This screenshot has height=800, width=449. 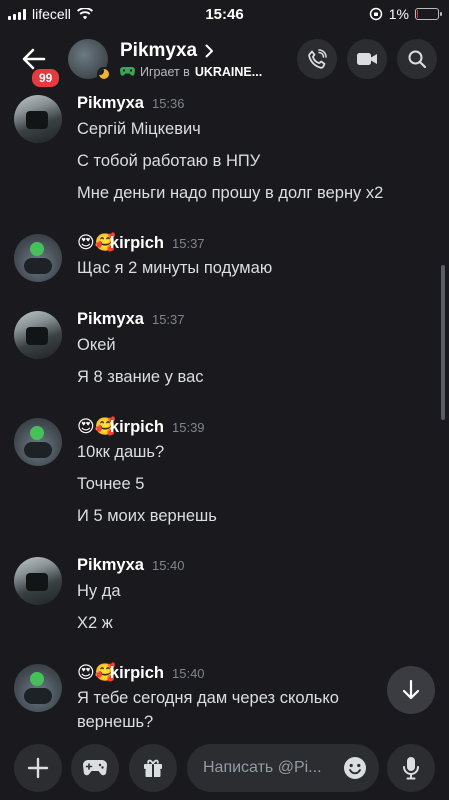 What do you see at coordinates (355, 768) in the screenshot?
I see `emoji-icon` at bounding box center [355, 768].